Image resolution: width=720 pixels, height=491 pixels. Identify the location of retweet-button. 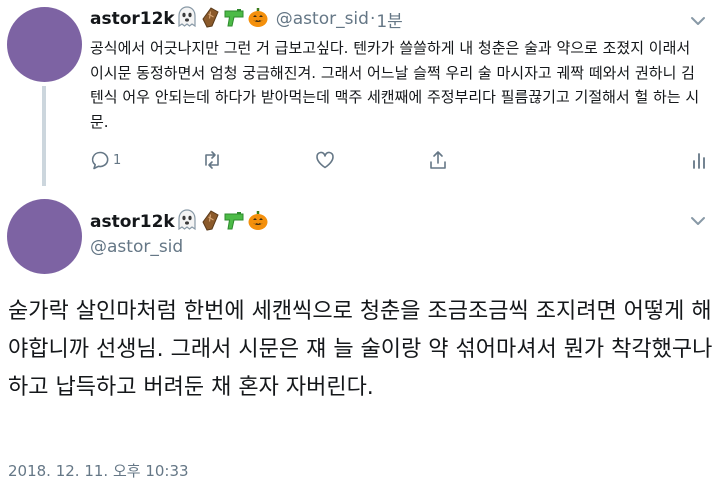
(212, 160).